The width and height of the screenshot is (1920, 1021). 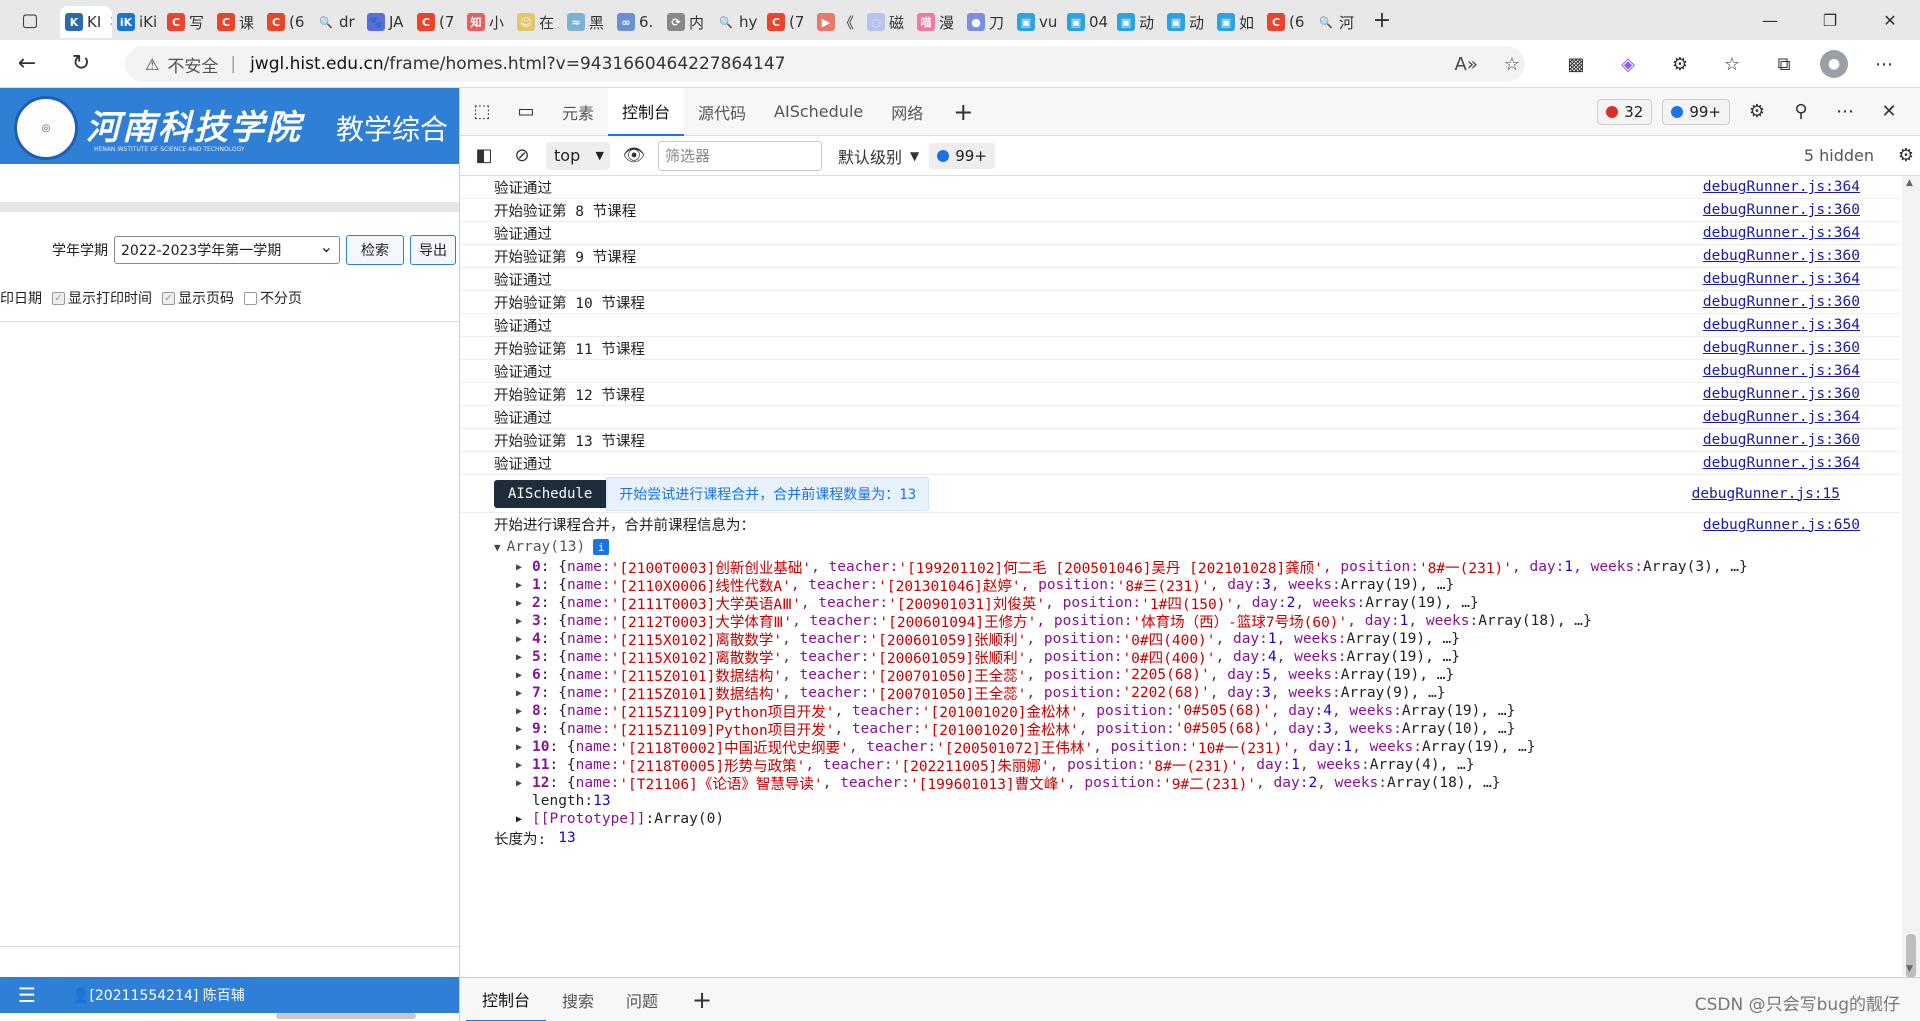 I want to click on collections-icon: ⧉, so click(x=1784, y=64).